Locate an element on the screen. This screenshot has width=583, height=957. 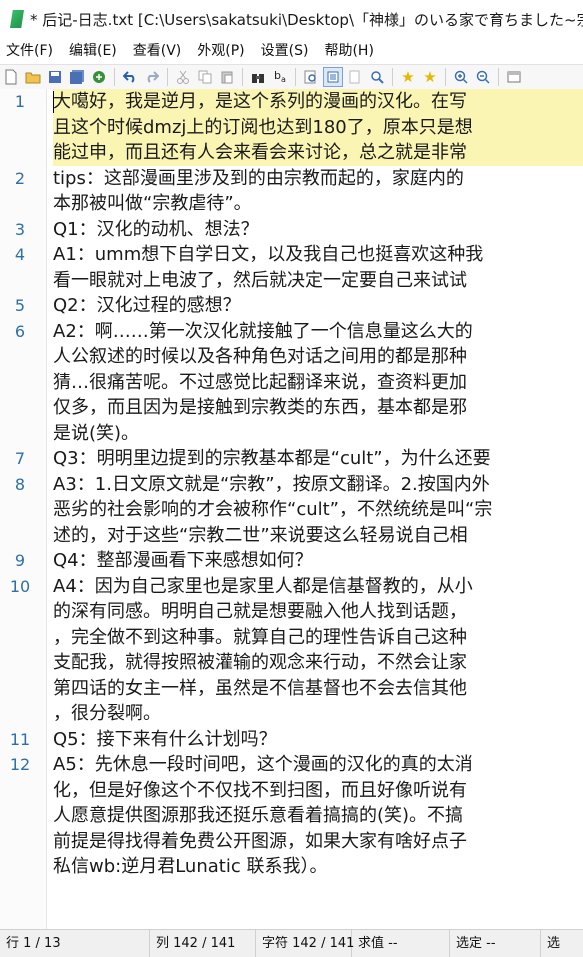
zoom-icon is located at coordinates (377, 77).